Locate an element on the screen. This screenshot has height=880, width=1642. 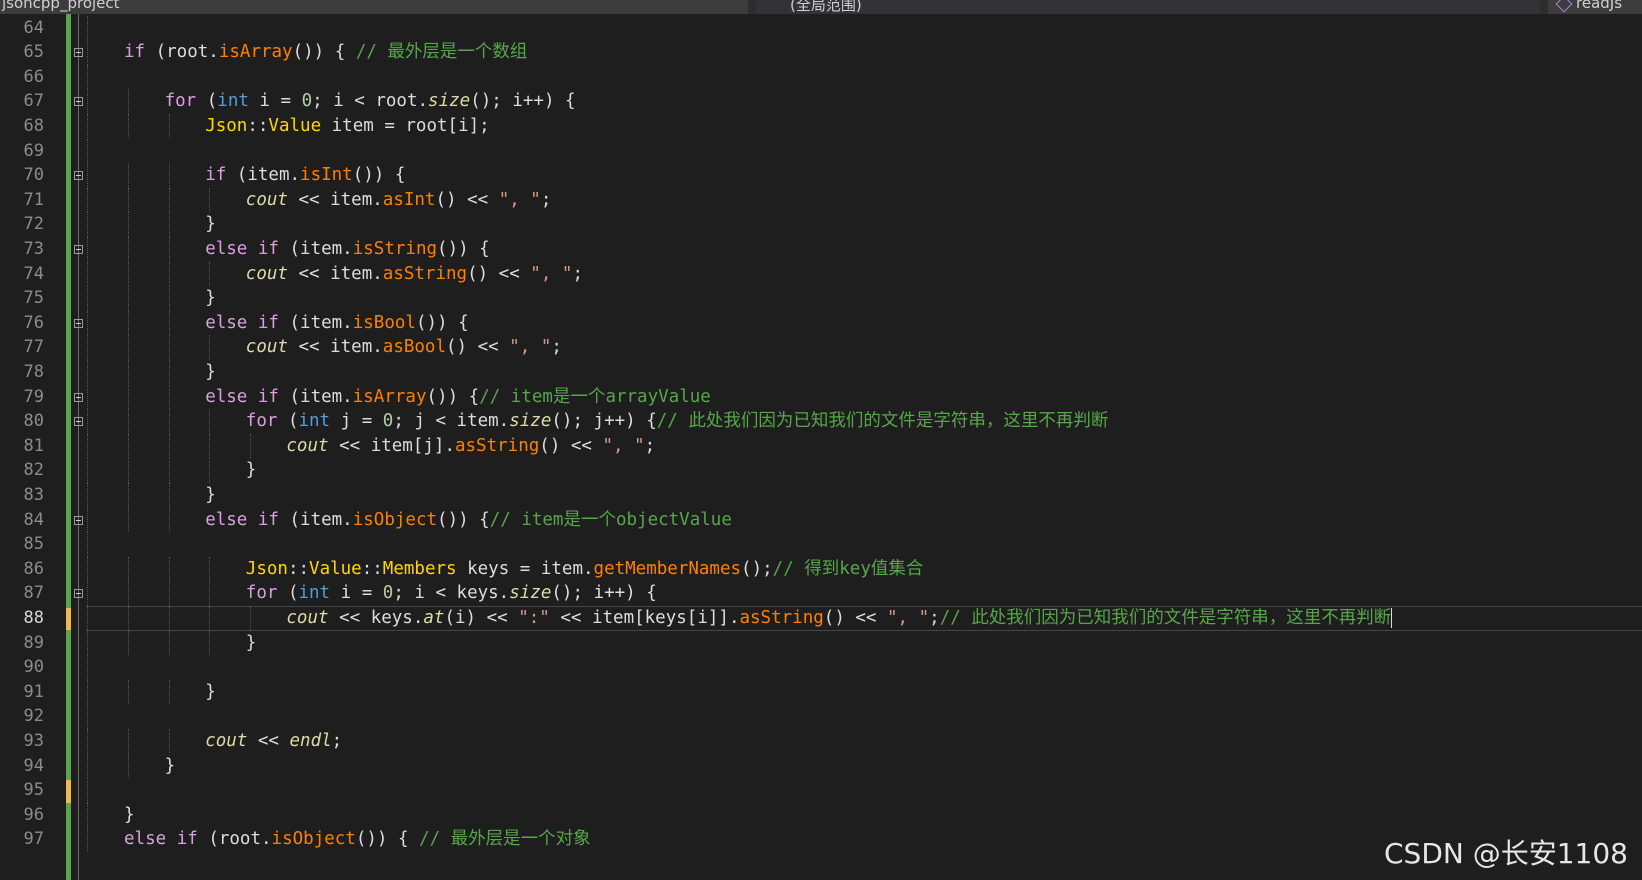
code-text: cout << item[j].asString() << ", "; is located at coordinates (471, 445).